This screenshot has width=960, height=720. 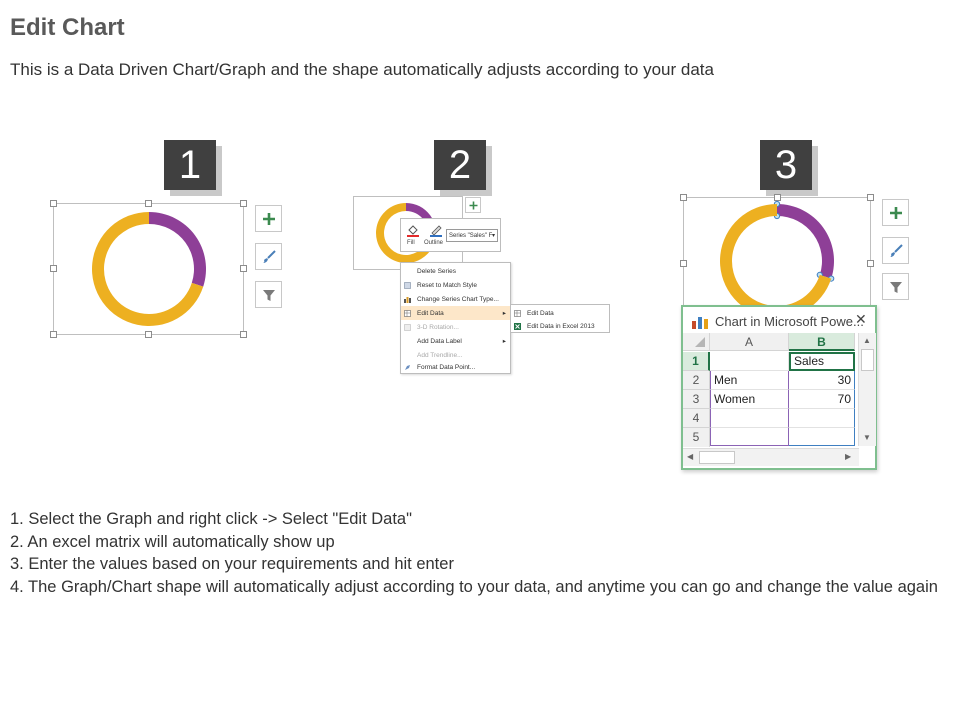 I want to click on format-icon, so click(x=407, y=367).